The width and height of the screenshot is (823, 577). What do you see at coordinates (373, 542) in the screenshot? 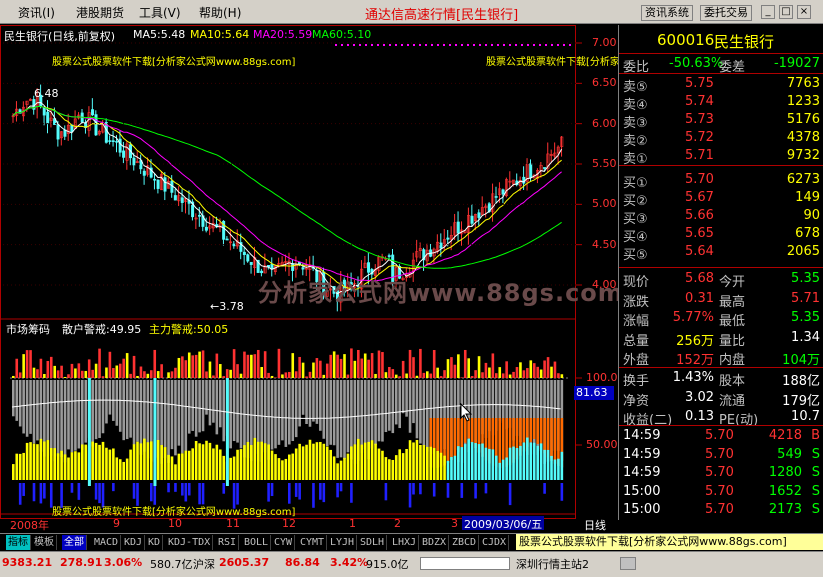
I see `tab-12: SDLH` at bounding box center [373, 542].